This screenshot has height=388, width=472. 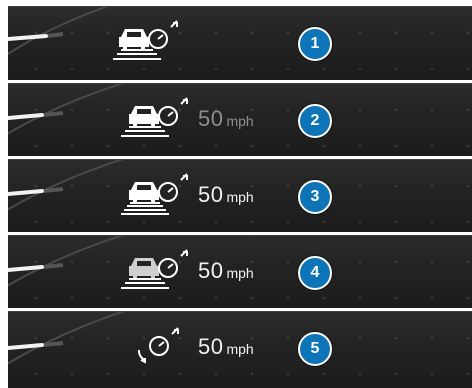 What do you see at coordinates (315, 121) in the screenshot?
I see `callout-badge-2: 2` at bounding box center [315, 121].